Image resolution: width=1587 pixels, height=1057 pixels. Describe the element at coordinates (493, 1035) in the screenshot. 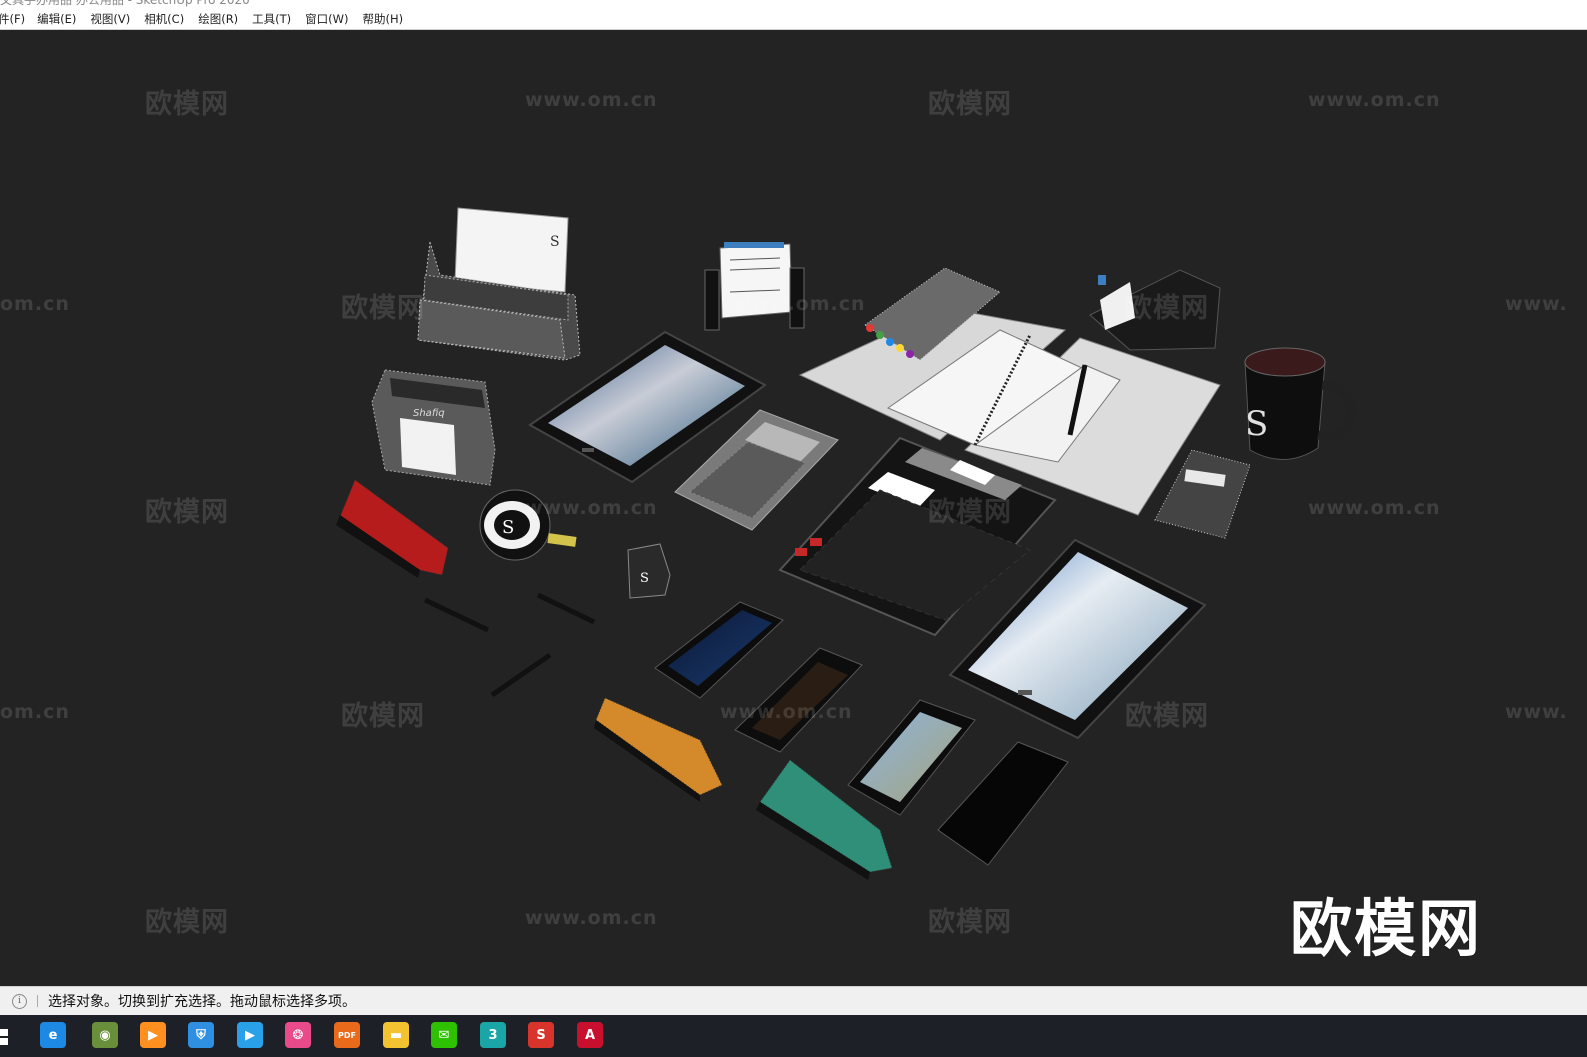

I see `3dsmax-icon: 3` at that location.